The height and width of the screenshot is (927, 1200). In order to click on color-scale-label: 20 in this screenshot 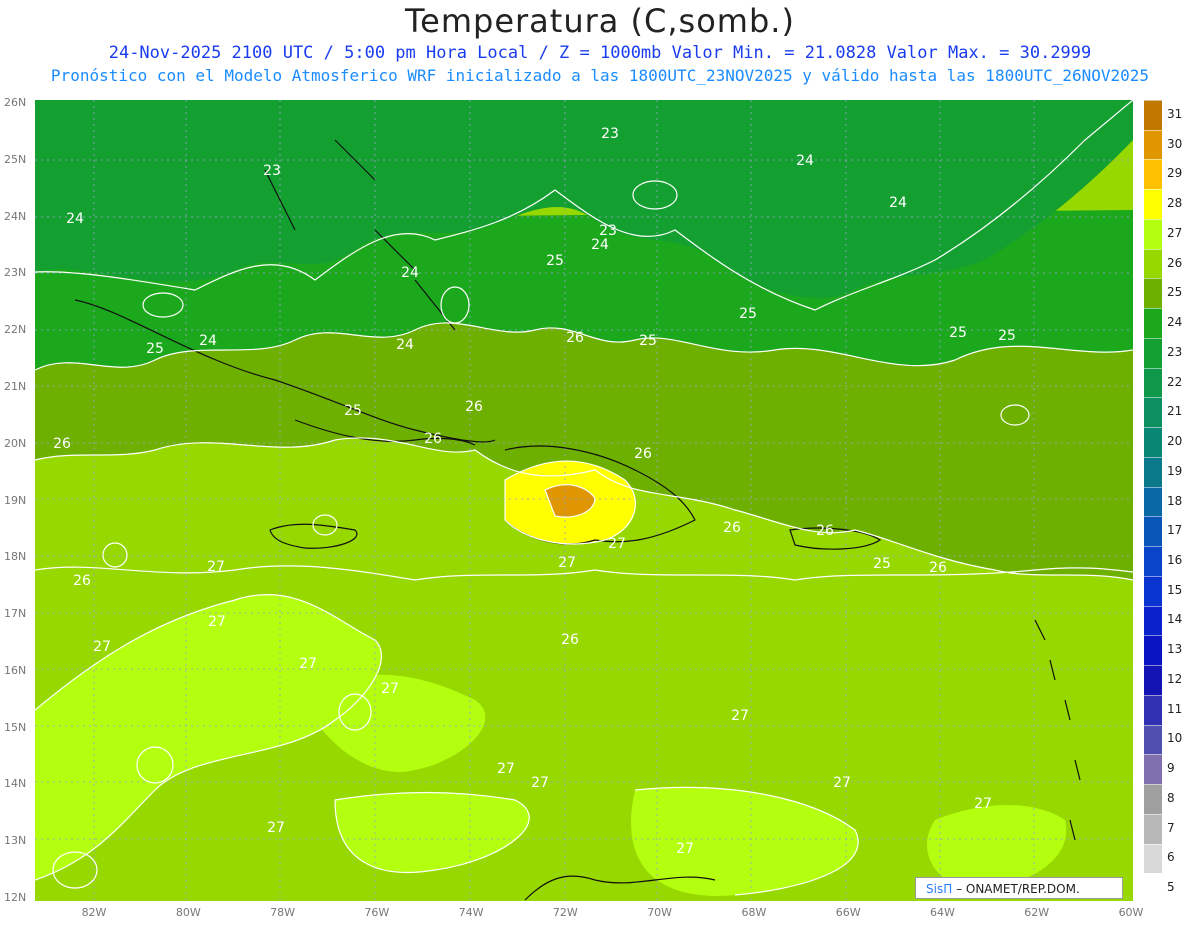, I will do `click(1175, 441)`.